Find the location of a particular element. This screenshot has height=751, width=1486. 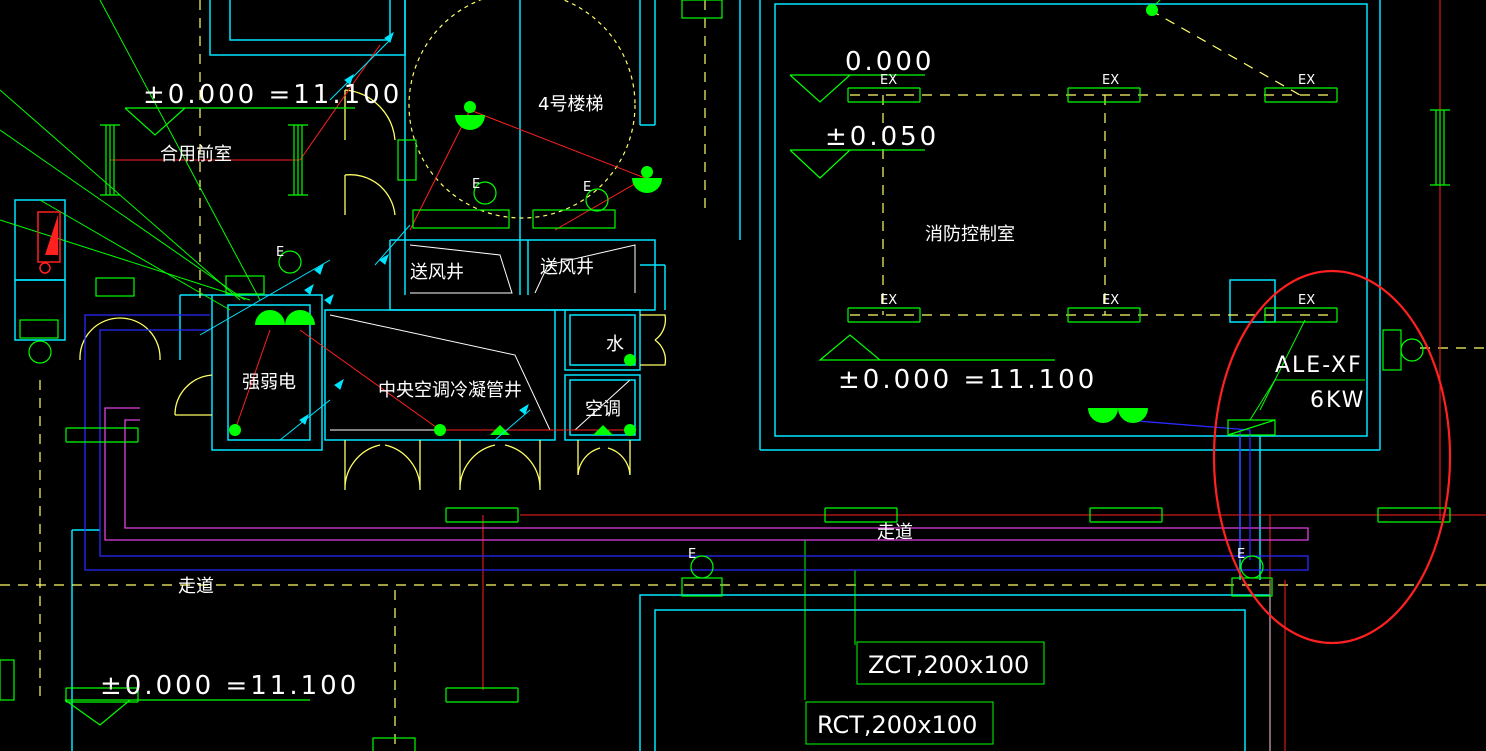

magenta-duct is located at coordinates (706, 474).